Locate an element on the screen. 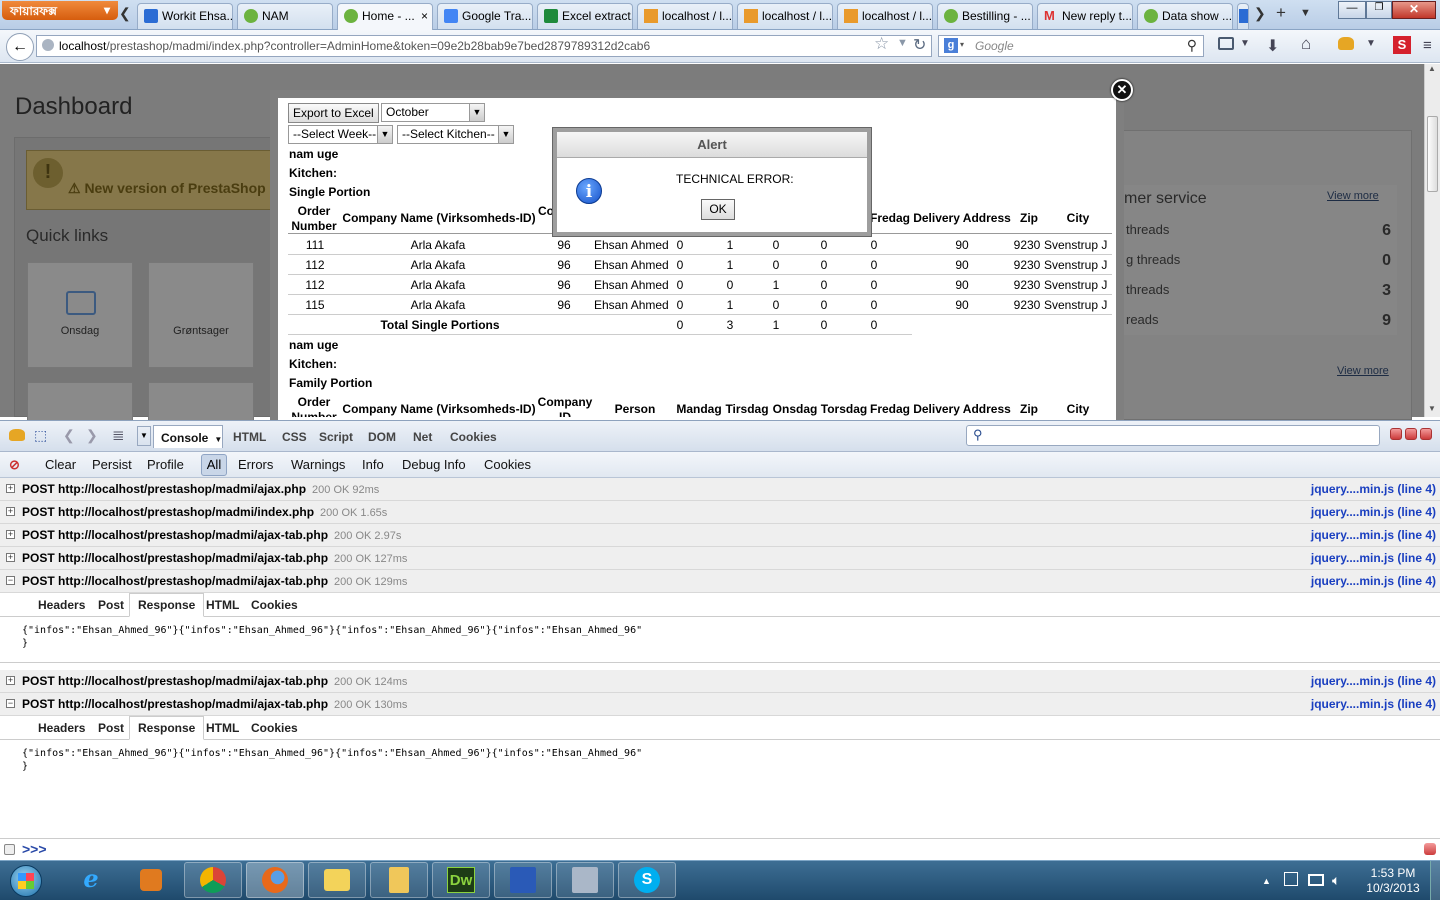  scroll-up-icon: ▲ is located at coordinates (1432, 68).